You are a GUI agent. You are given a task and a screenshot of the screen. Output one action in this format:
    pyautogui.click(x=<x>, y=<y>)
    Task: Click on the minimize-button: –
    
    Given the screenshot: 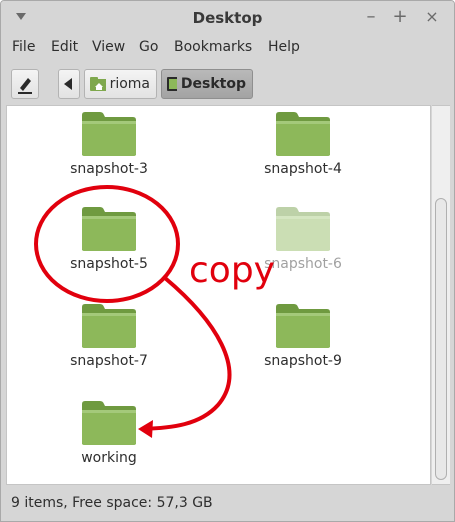 What is the action you would take?
    pyautogui.click(x=371, y=17)
    